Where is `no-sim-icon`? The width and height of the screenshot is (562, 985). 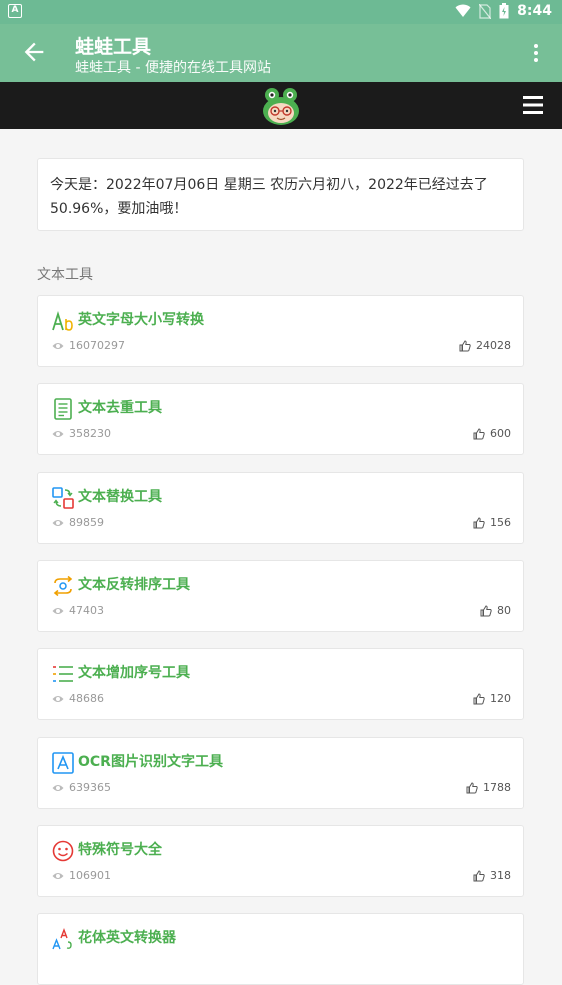 no-sim-icon is located at coordinates (485, 11).